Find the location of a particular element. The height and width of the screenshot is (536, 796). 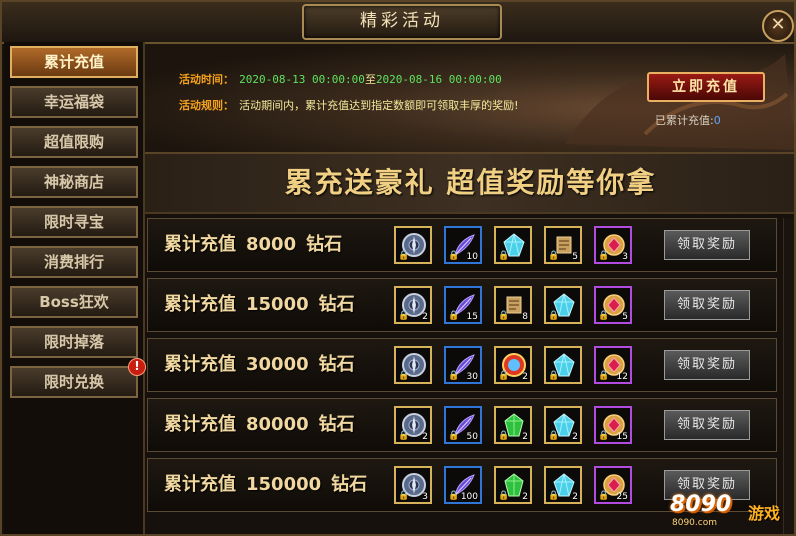

item-count: 8 is located at coordinates (525, 317).